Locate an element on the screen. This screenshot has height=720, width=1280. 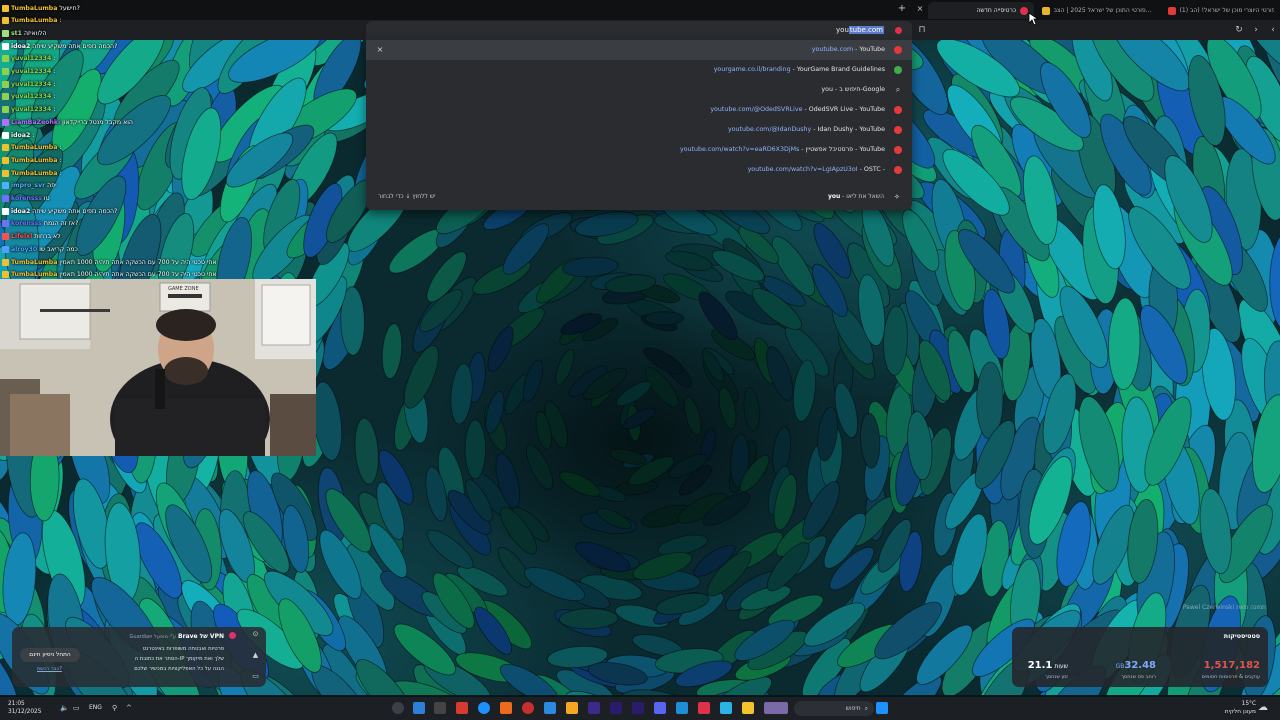
bookmark-icon: ⊓ is located at coordinates (922, 30).